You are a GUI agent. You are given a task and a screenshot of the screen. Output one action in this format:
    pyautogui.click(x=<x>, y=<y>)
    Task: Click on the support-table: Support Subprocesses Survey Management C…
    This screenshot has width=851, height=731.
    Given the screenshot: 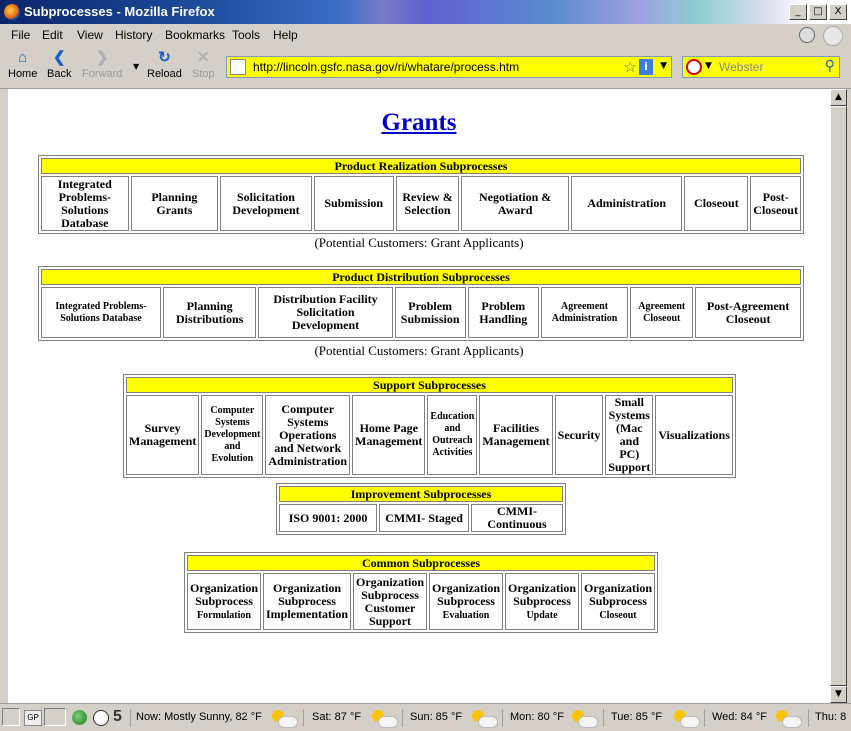 What is the action you would take?
    pyautogui.click(x=429, y=426)
    